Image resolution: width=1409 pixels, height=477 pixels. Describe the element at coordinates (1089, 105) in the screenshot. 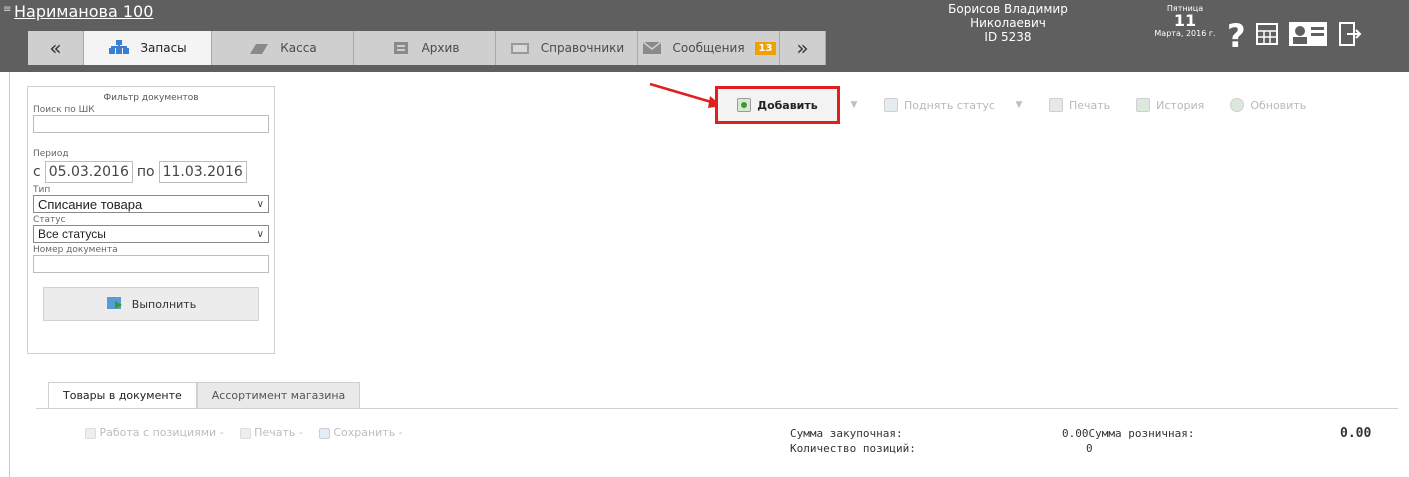

I see `print-label: Печать` at that location.